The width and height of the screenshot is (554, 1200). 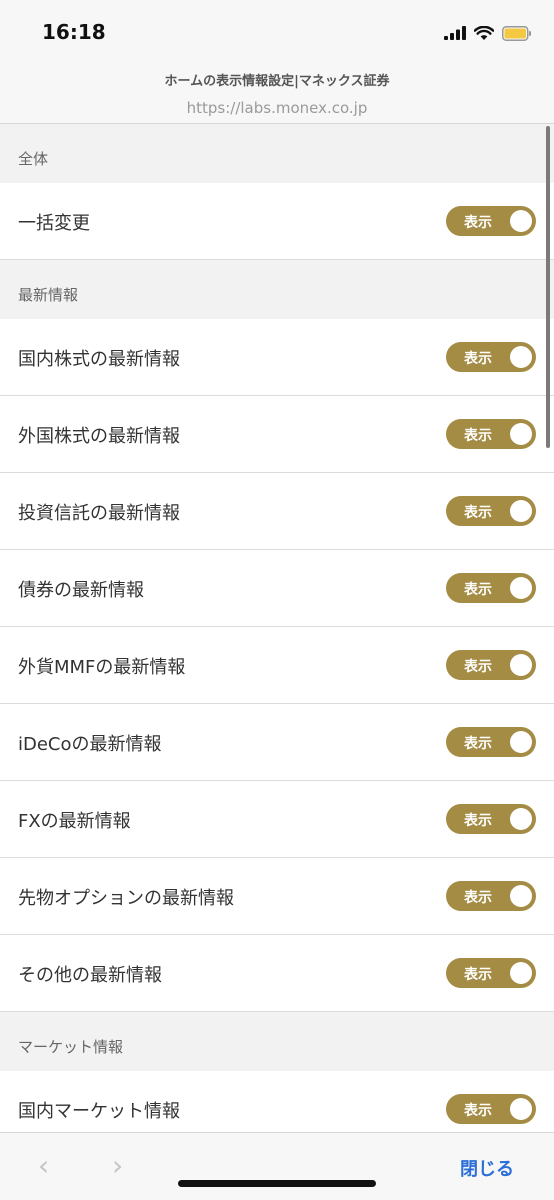 What do you see at coordinates (90, 975) in the screenshot?
I see `row-label: その他の最新情報` at bounding box center [90, 975].